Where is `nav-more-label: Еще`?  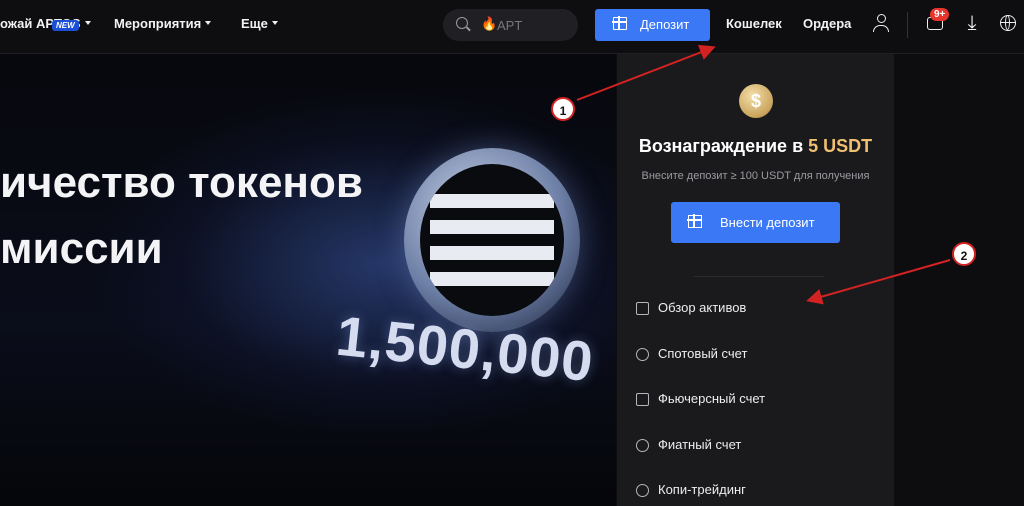 nav-more-label: Еще is located at coordinates (254, 23).